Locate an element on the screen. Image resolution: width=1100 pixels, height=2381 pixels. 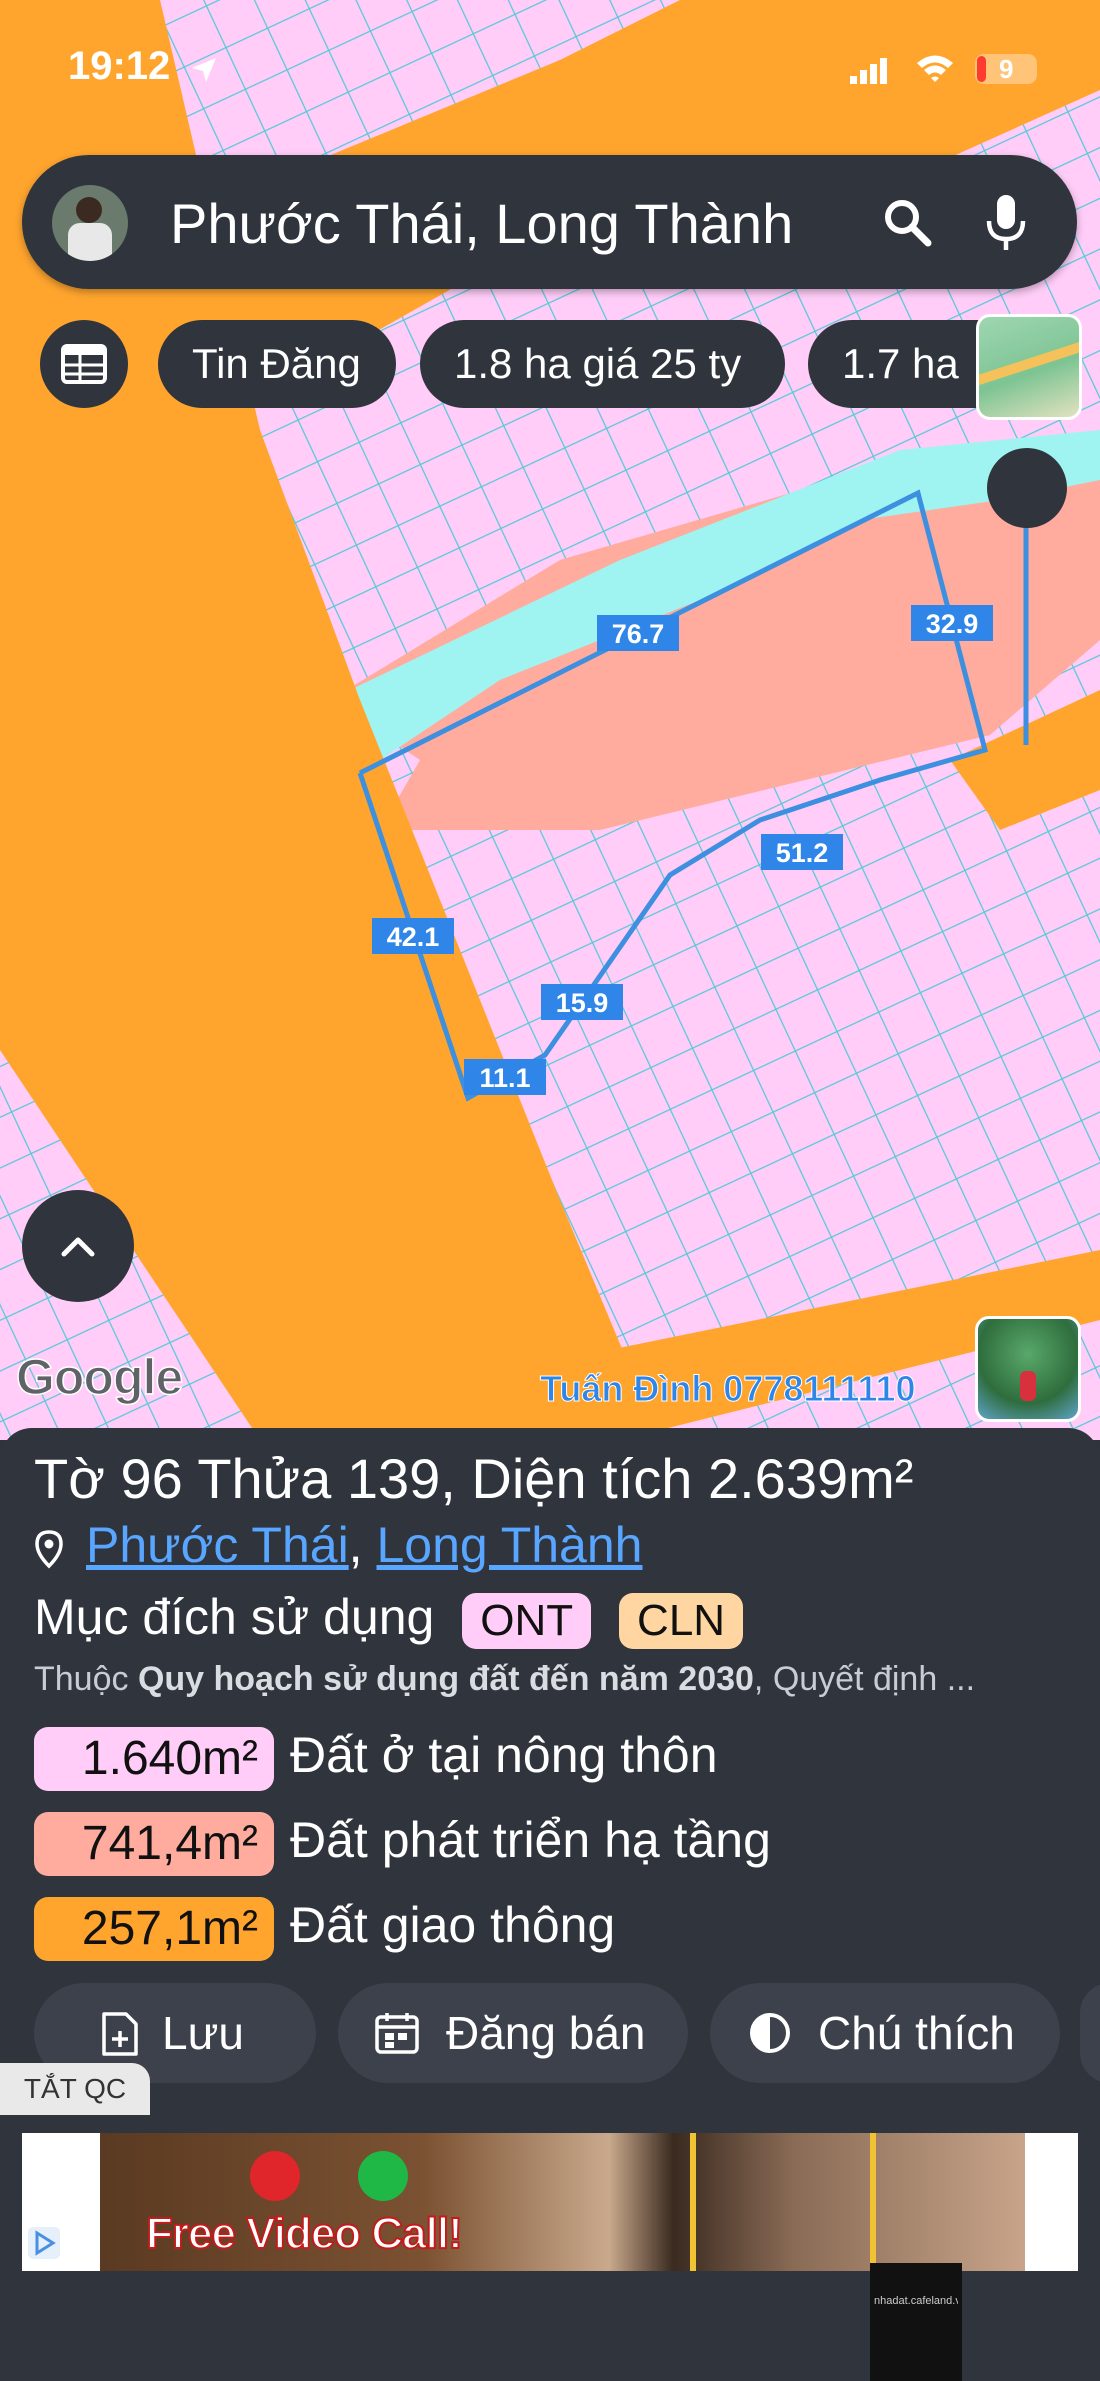
contrast-icon is located at coordinates (770, 2033).